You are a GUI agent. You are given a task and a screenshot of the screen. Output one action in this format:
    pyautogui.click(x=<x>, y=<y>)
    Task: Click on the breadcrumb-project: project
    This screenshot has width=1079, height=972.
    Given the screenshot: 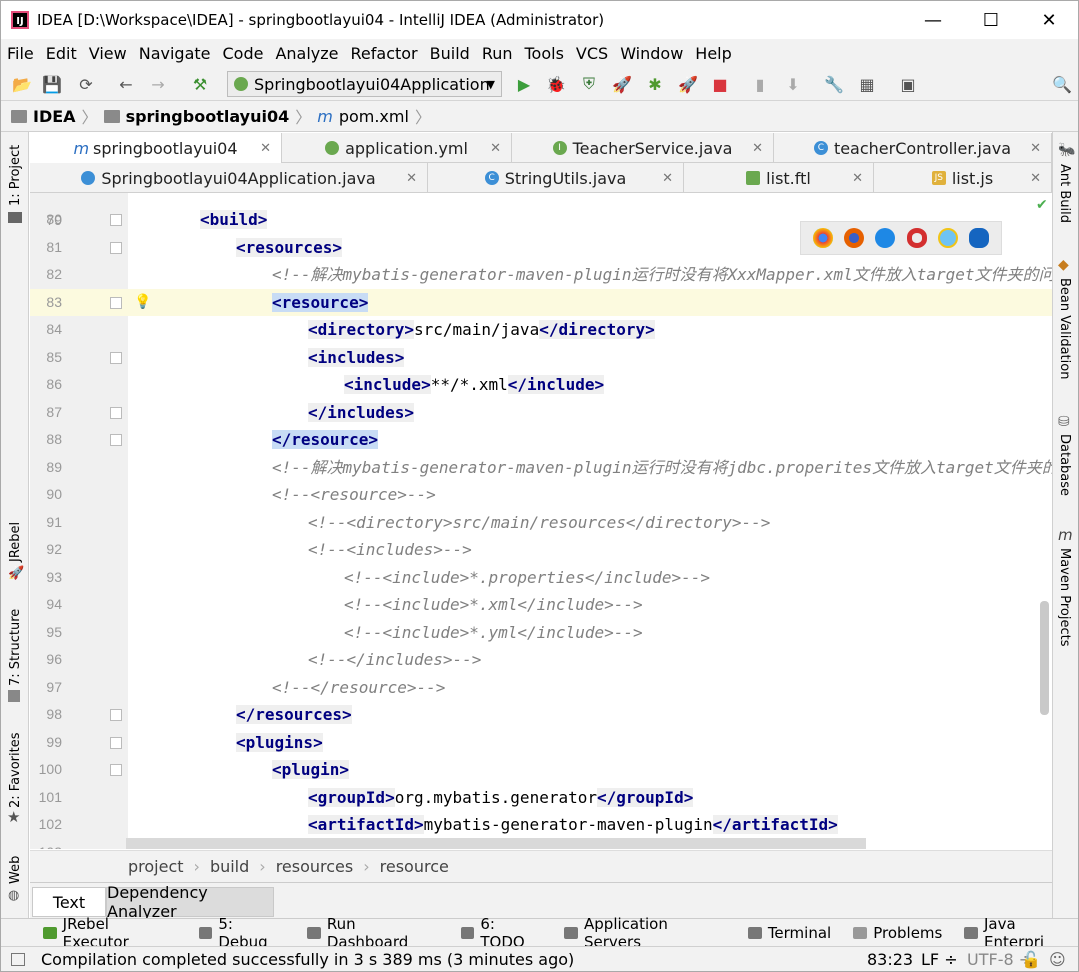 What is the action you would take?
    pyautogui.click(x=156, y=866)
    